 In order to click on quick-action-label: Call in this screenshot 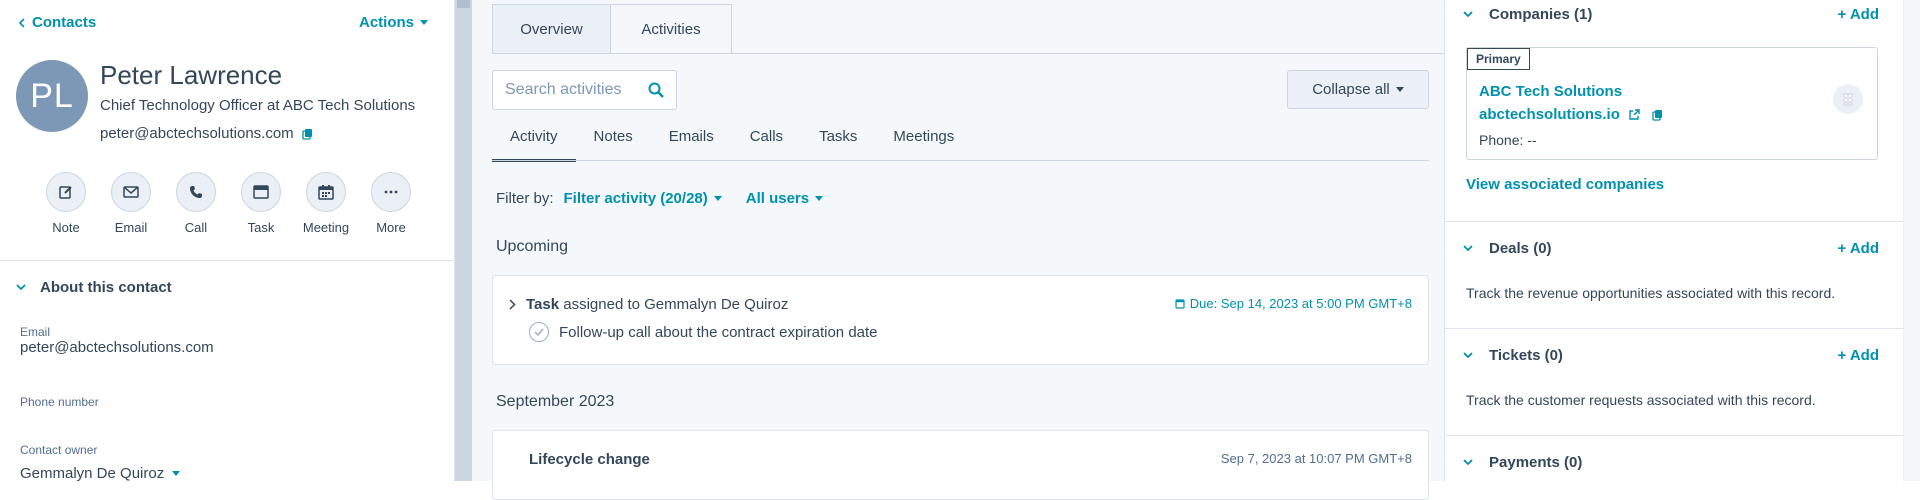, I will do `click(196, 227)`.